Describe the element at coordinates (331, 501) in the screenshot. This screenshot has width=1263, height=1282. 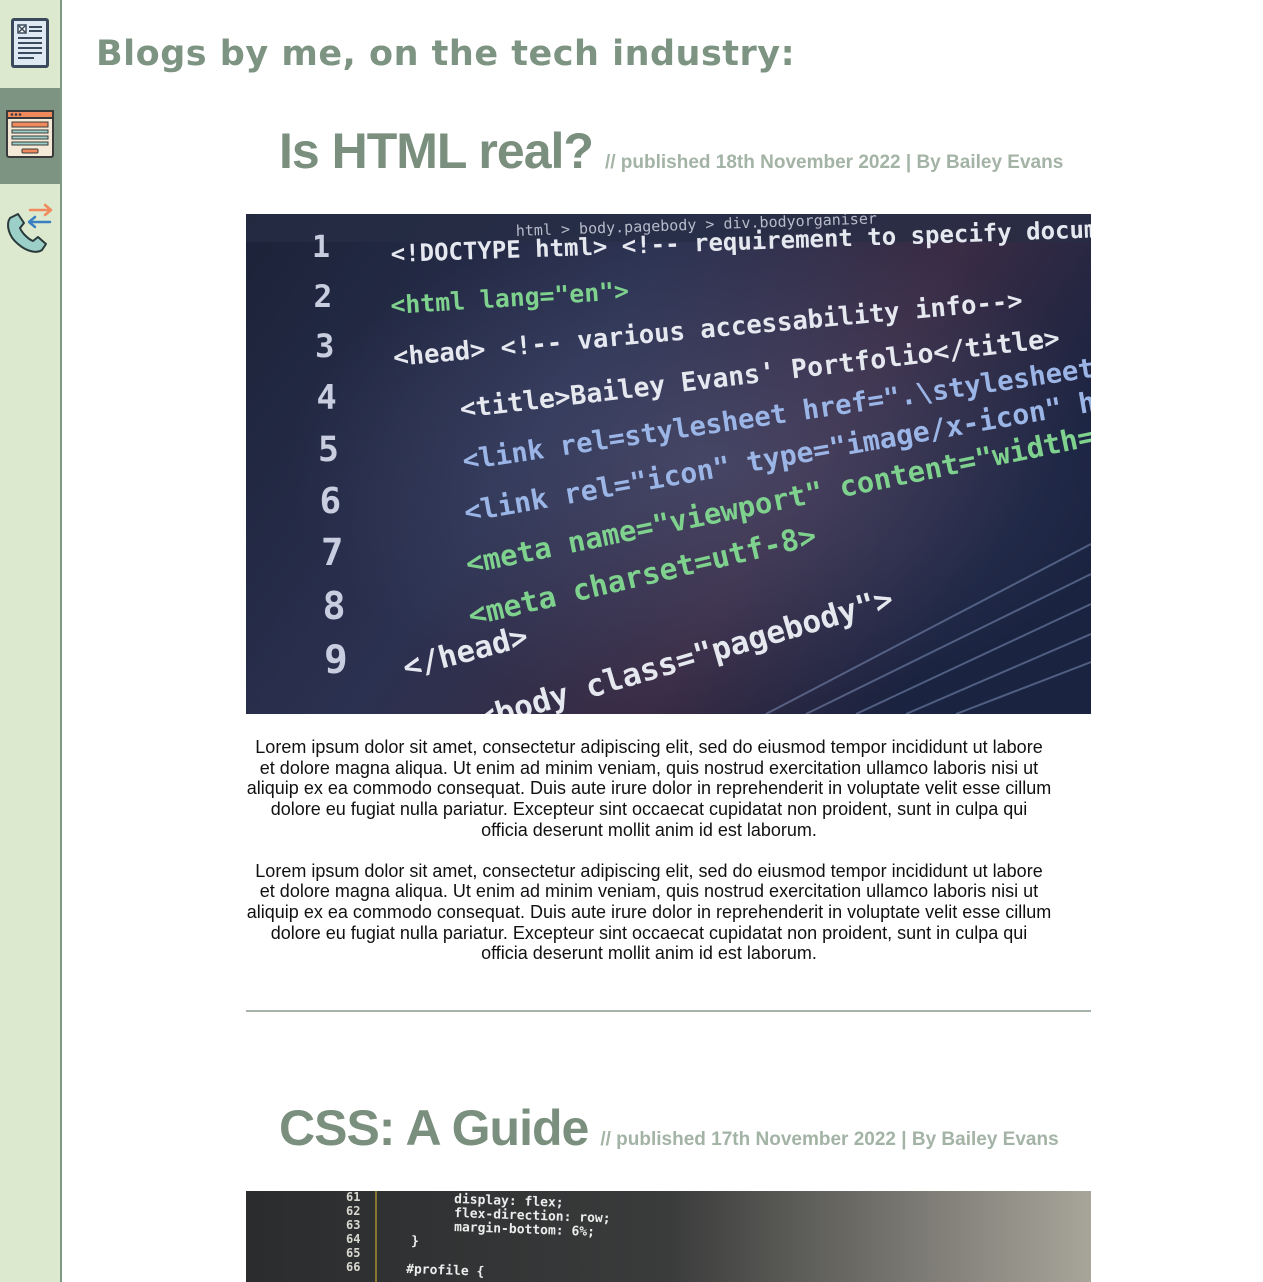
I see `code-line-number: 6` at that location.